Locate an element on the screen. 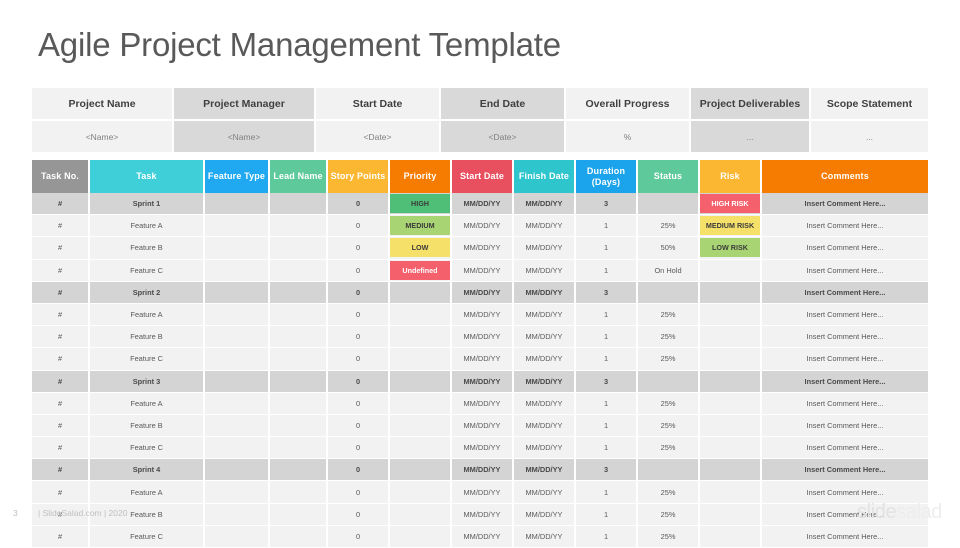  cell-status: 50% is located at coordinates (669, 248).